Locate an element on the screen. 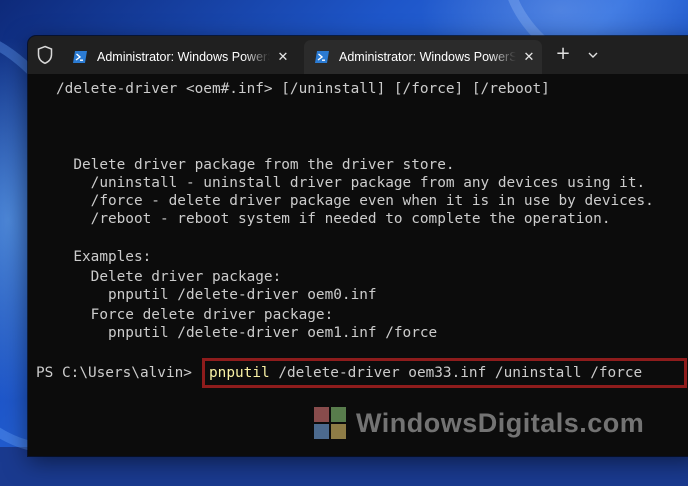  console-line: Examples: is located at coordinates (104, 257).